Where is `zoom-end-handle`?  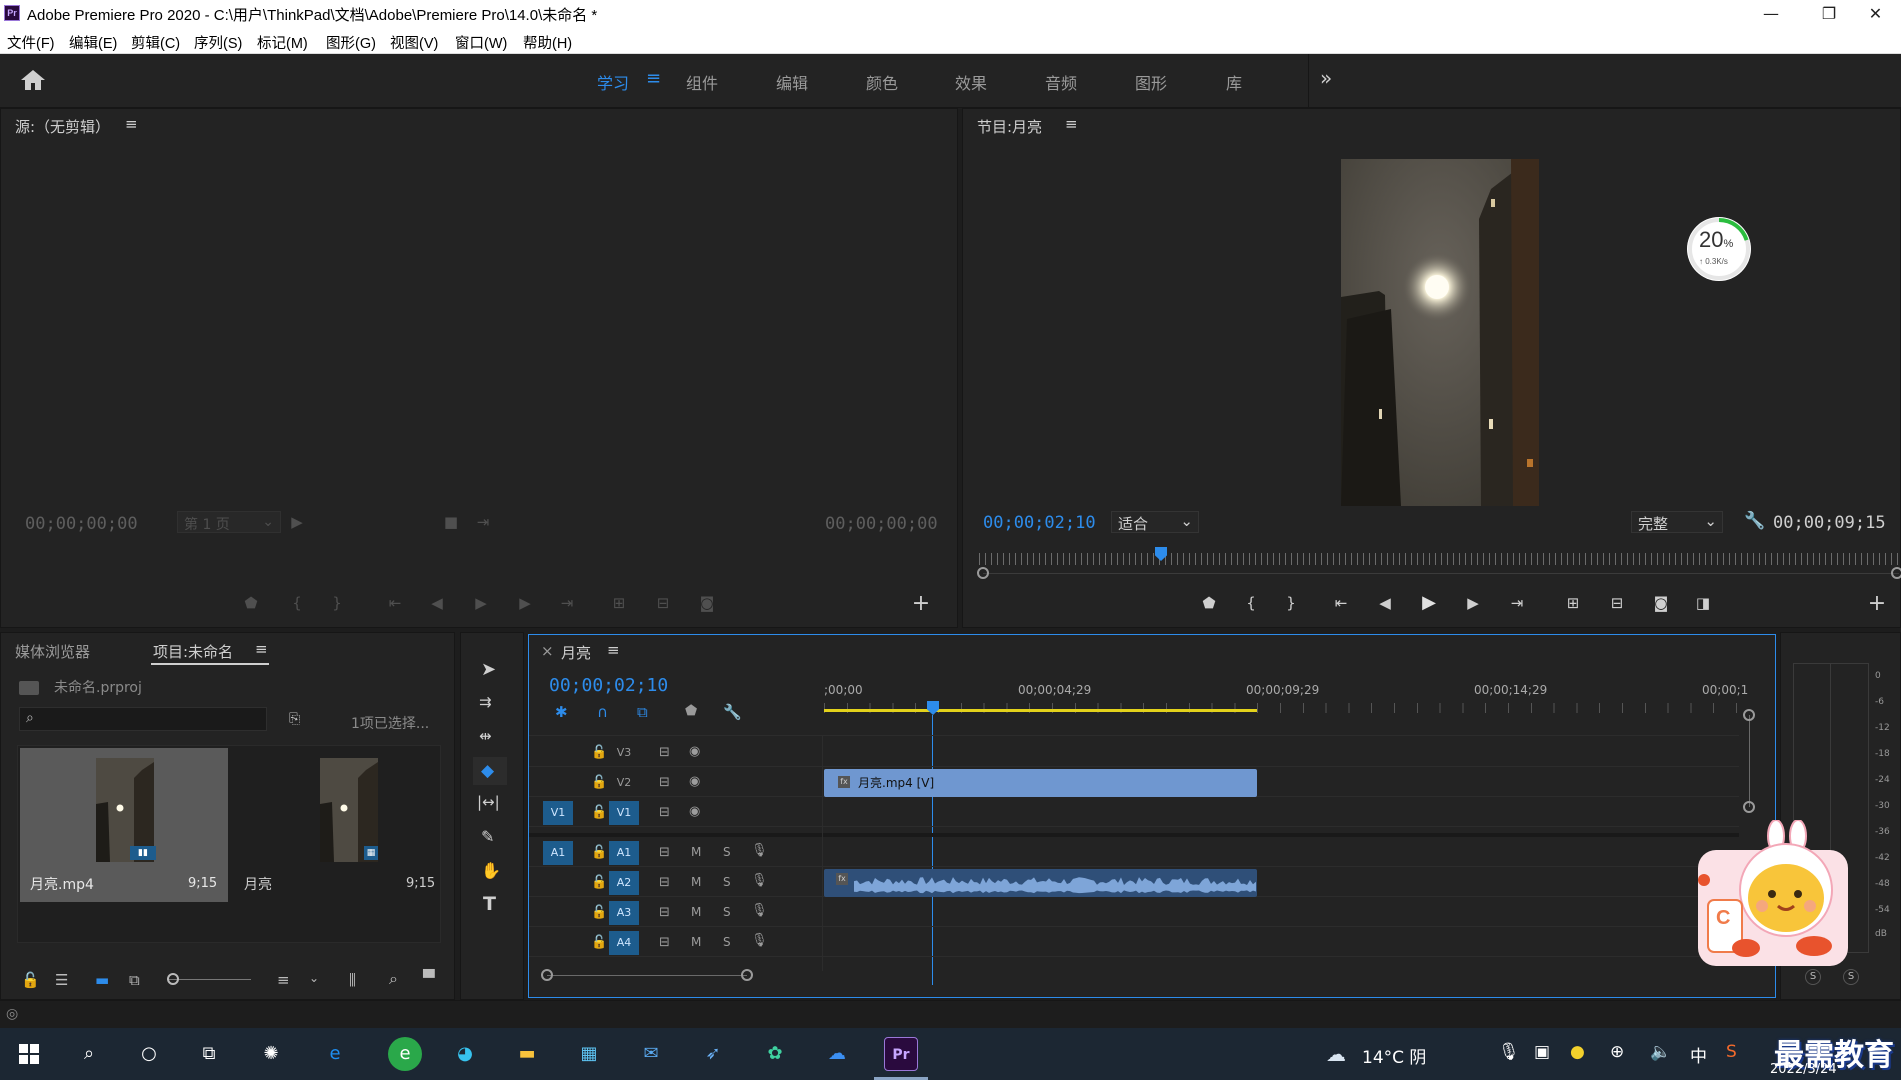
zoom-end-handle is located at coordinates (747, 975).